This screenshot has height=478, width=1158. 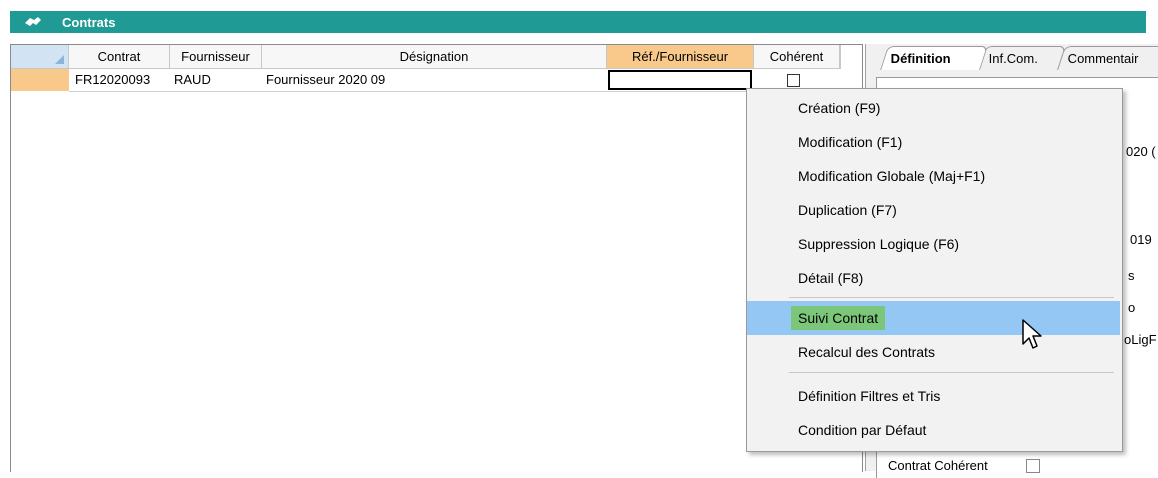 What do you see at coordinates (1132, 307) in the screenshot?
I see `fragment-text: o` at bounding box center [1132, 307].